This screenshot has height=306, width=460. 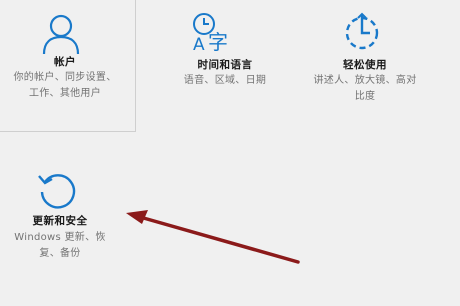 I want to click on annotation-arrow, so click(x=213, y=237).